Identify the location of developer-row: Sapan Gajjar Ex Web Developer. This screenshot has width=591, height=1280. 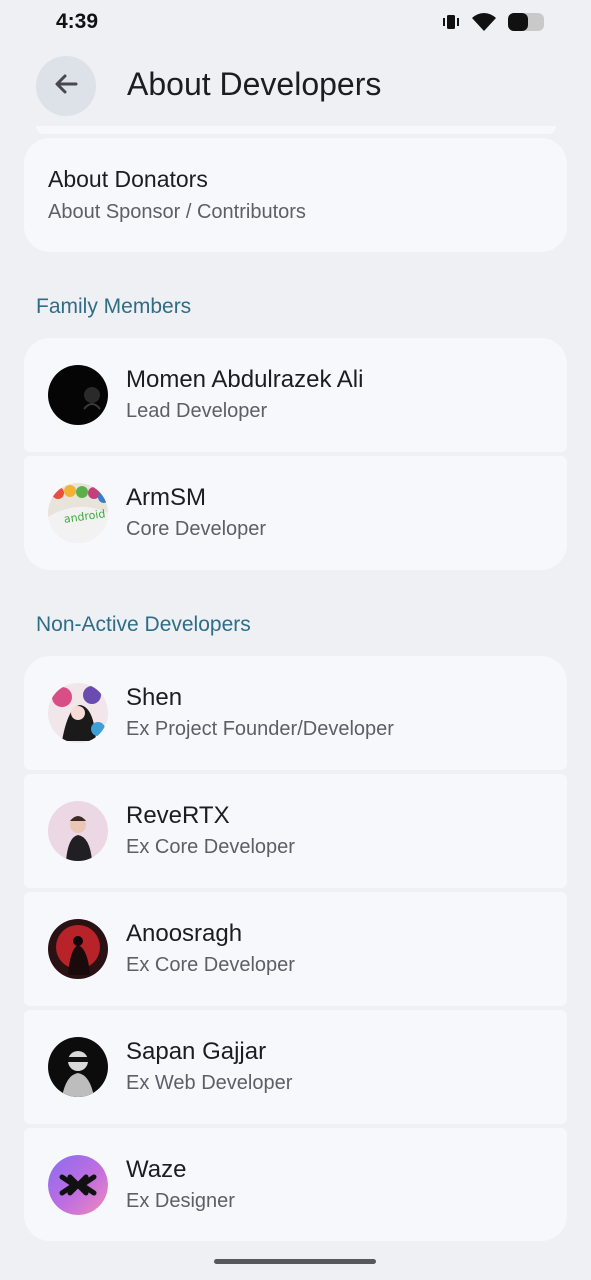
(295, 1067).